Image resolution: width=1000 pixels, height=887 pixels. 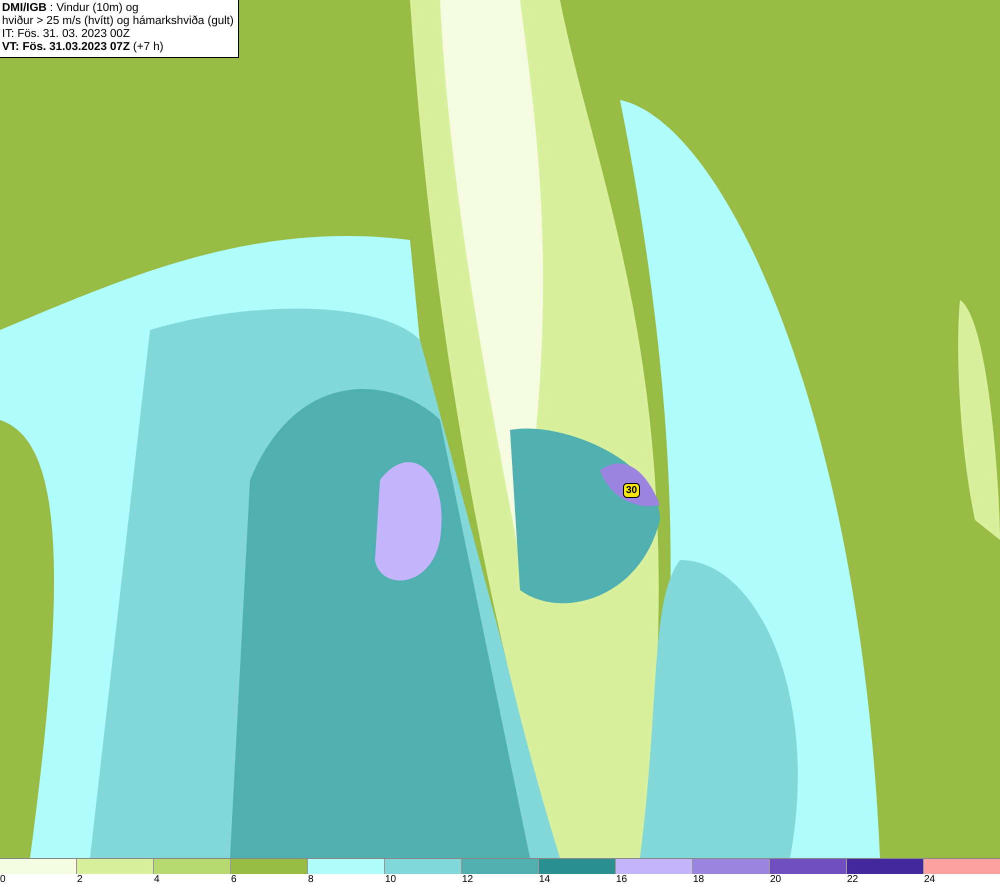 What do you see at coordinates (66, 34) in the screenshot?
I see `title-line: IT: Fös. 31. 03. 2023 00Z` at bounding box center [66, 34].